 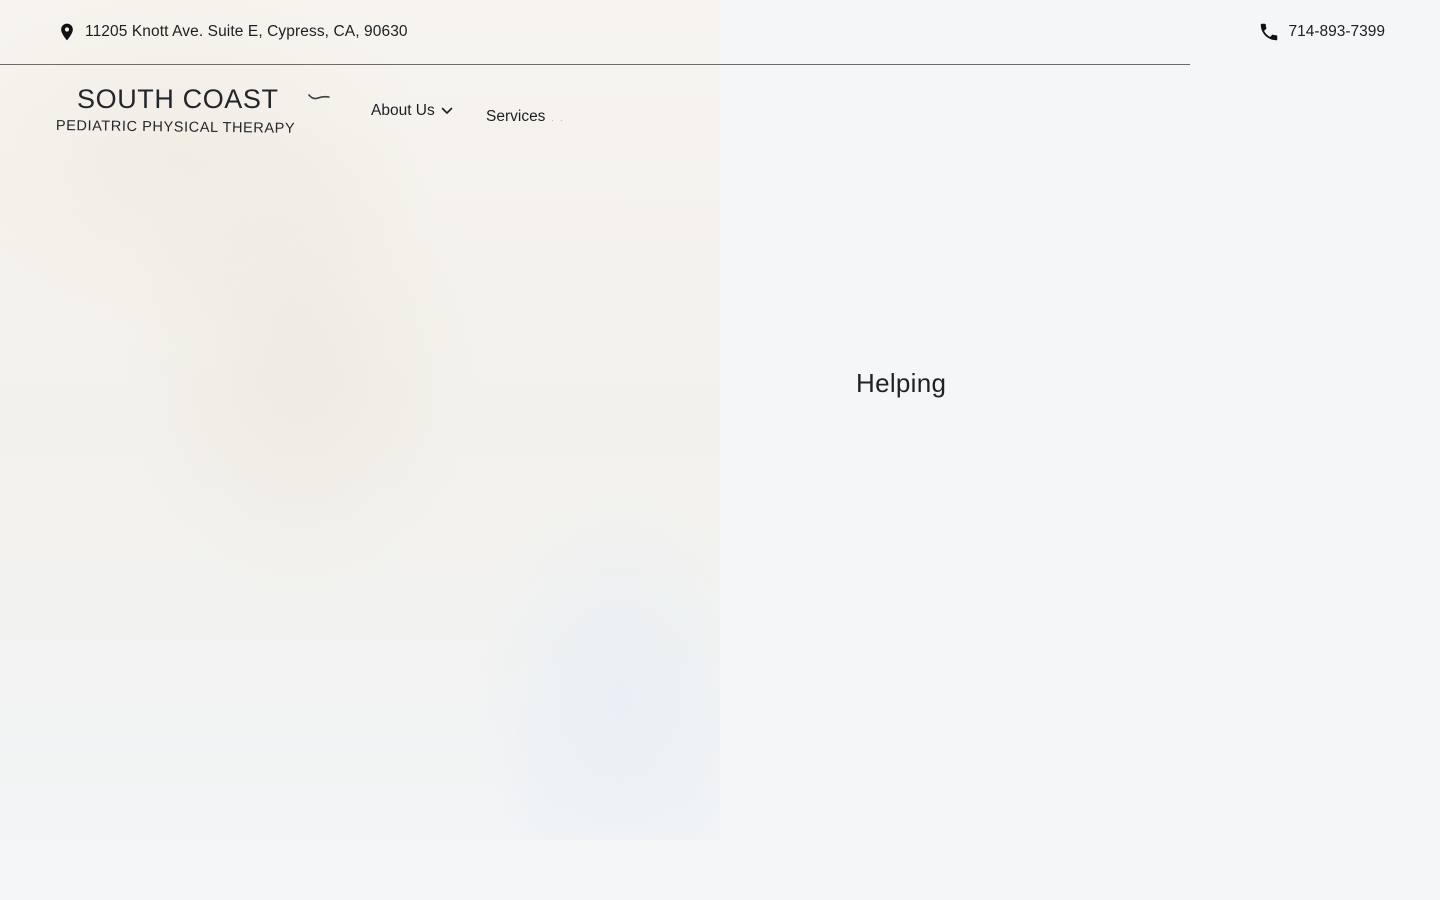 What do you see at coordinates (178, 99) in the screenshot?
I see `logo-title: SOUTH COAST` at bounding box center [178, 99].